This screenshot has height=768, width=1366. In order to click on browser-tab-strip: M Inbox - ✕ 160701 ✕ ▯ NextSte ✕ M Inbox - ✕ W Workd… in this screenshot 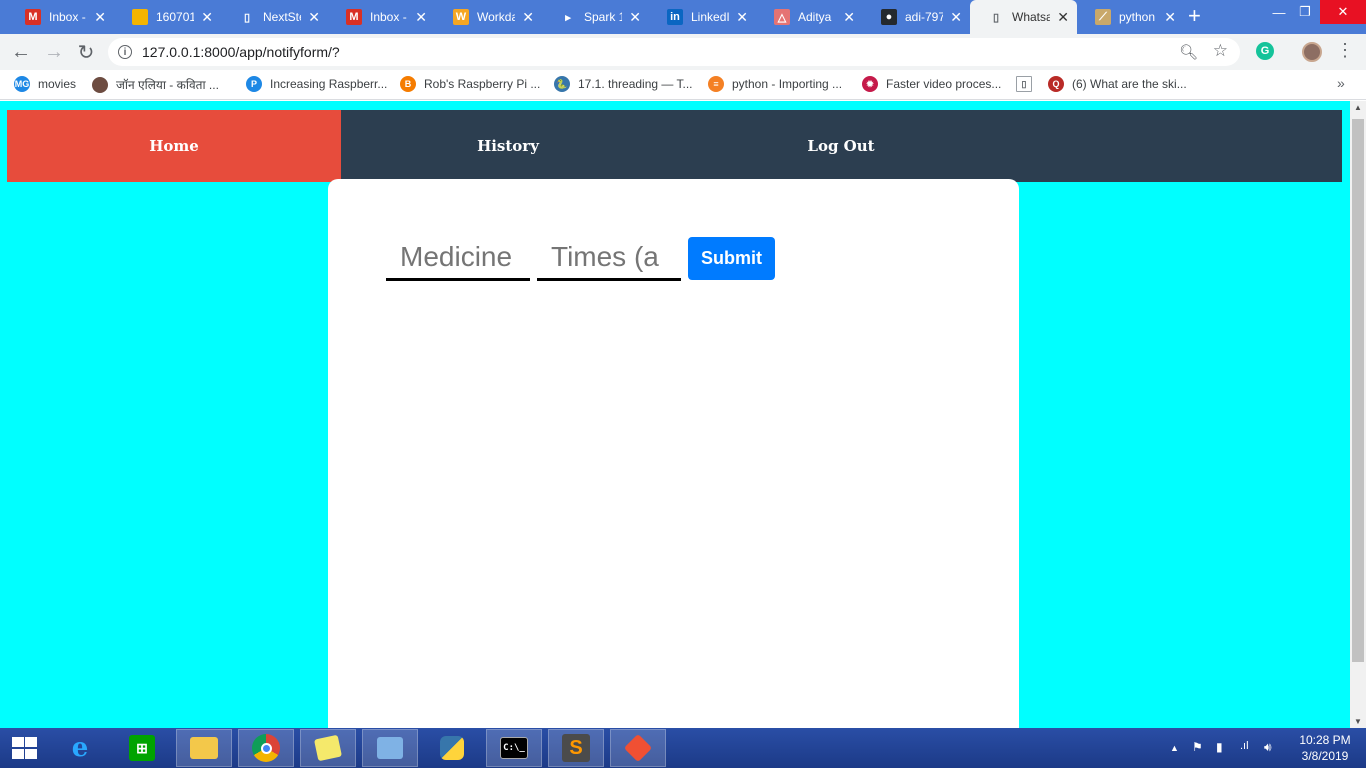, I will do `click(683, 17)`.